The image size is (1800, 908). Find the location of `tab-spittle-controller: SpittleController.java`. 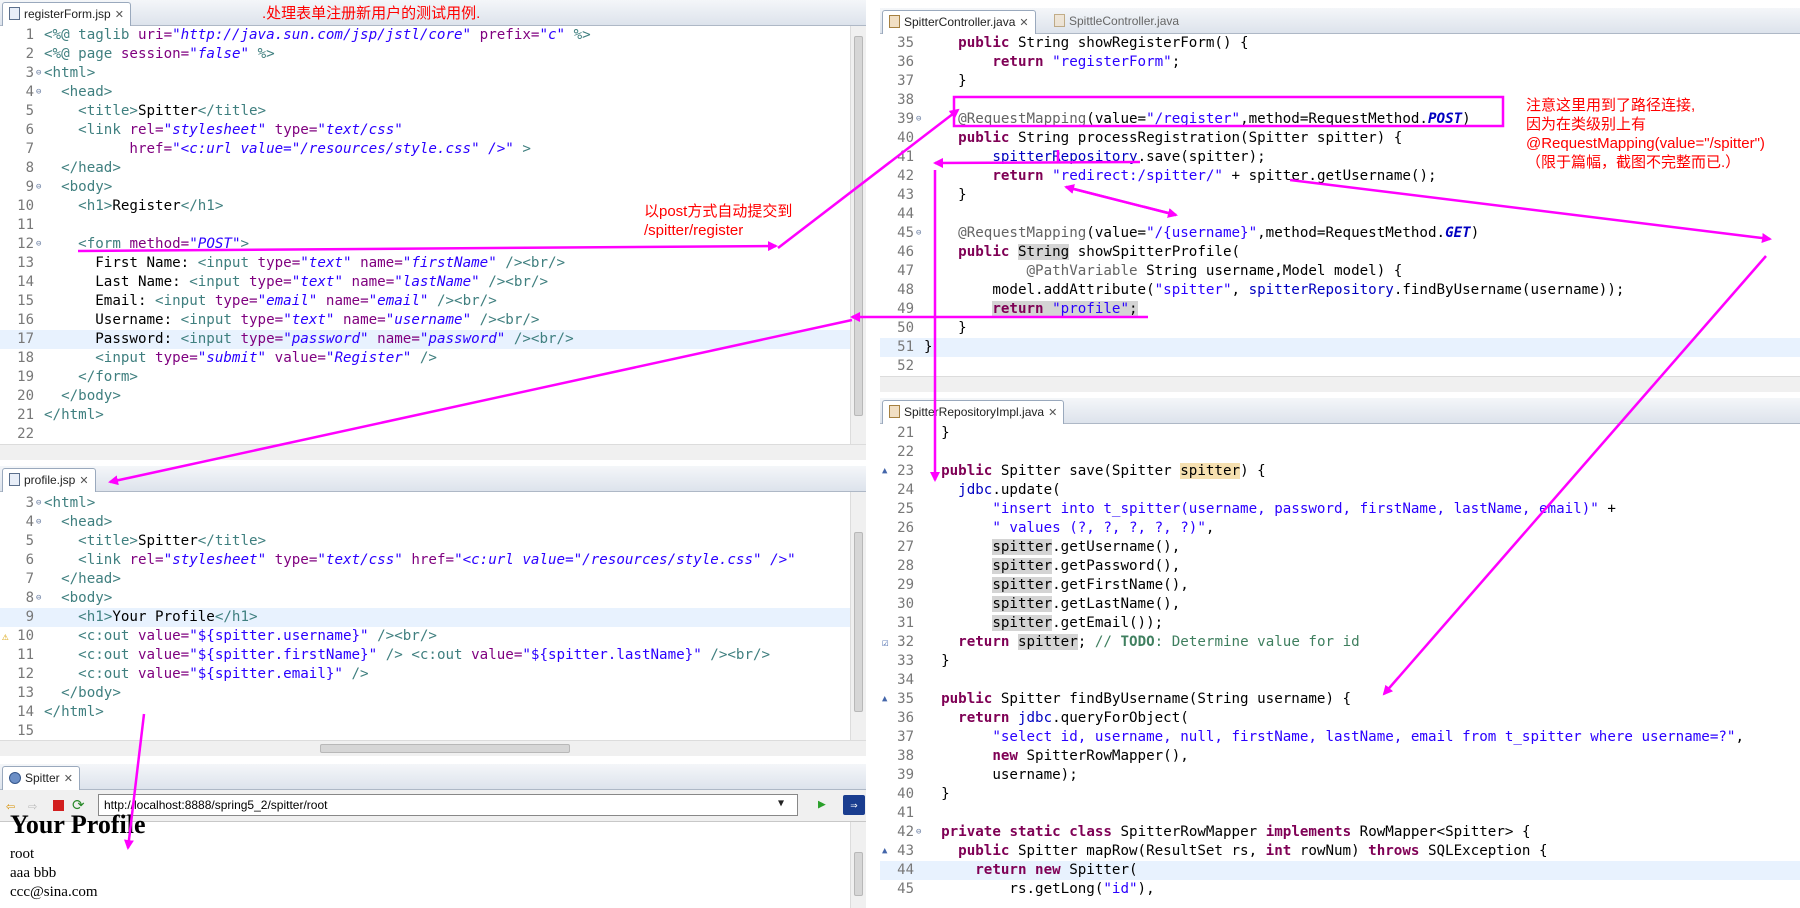

tab-spittle-controller: SpittleController.java is located at coordinates (1116, 22).